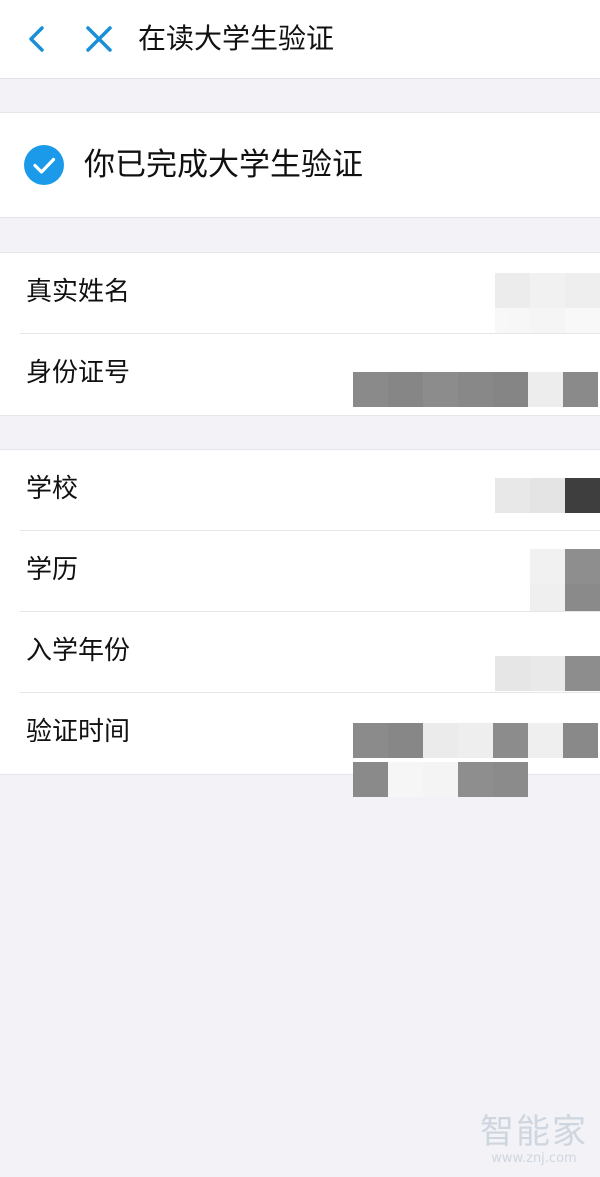  I want to click on identity-info-card: 真实姓名 身份证号, so click(300, 334).